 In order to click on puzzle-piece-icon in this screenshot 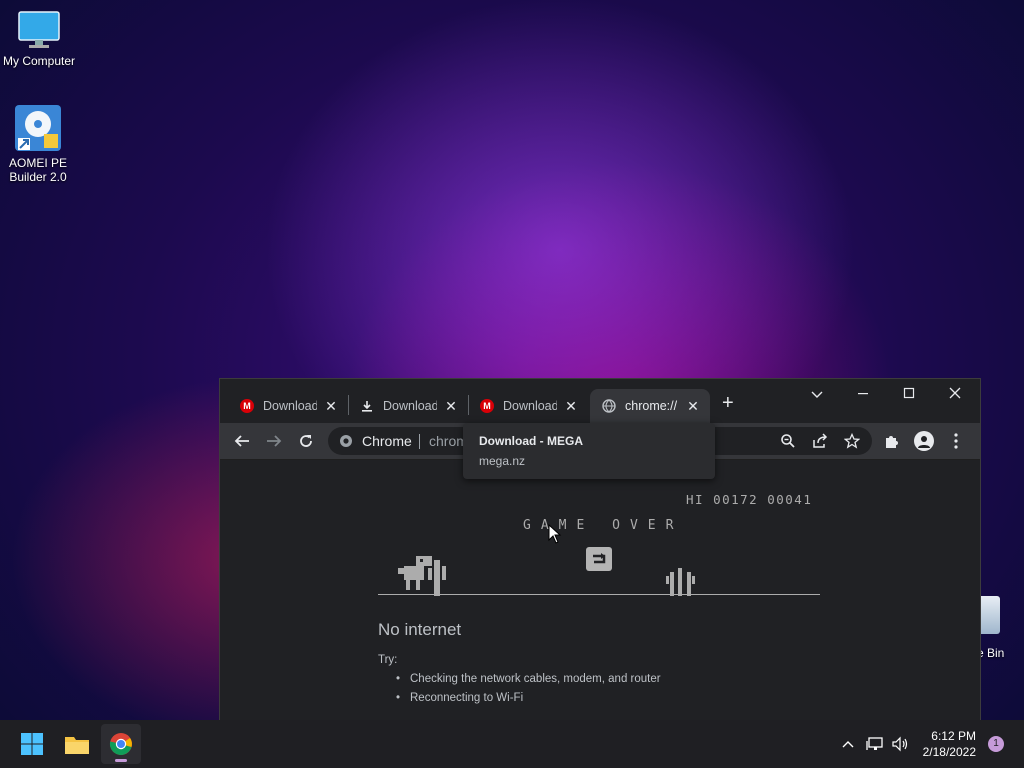, I will do `click(892, 442)`.